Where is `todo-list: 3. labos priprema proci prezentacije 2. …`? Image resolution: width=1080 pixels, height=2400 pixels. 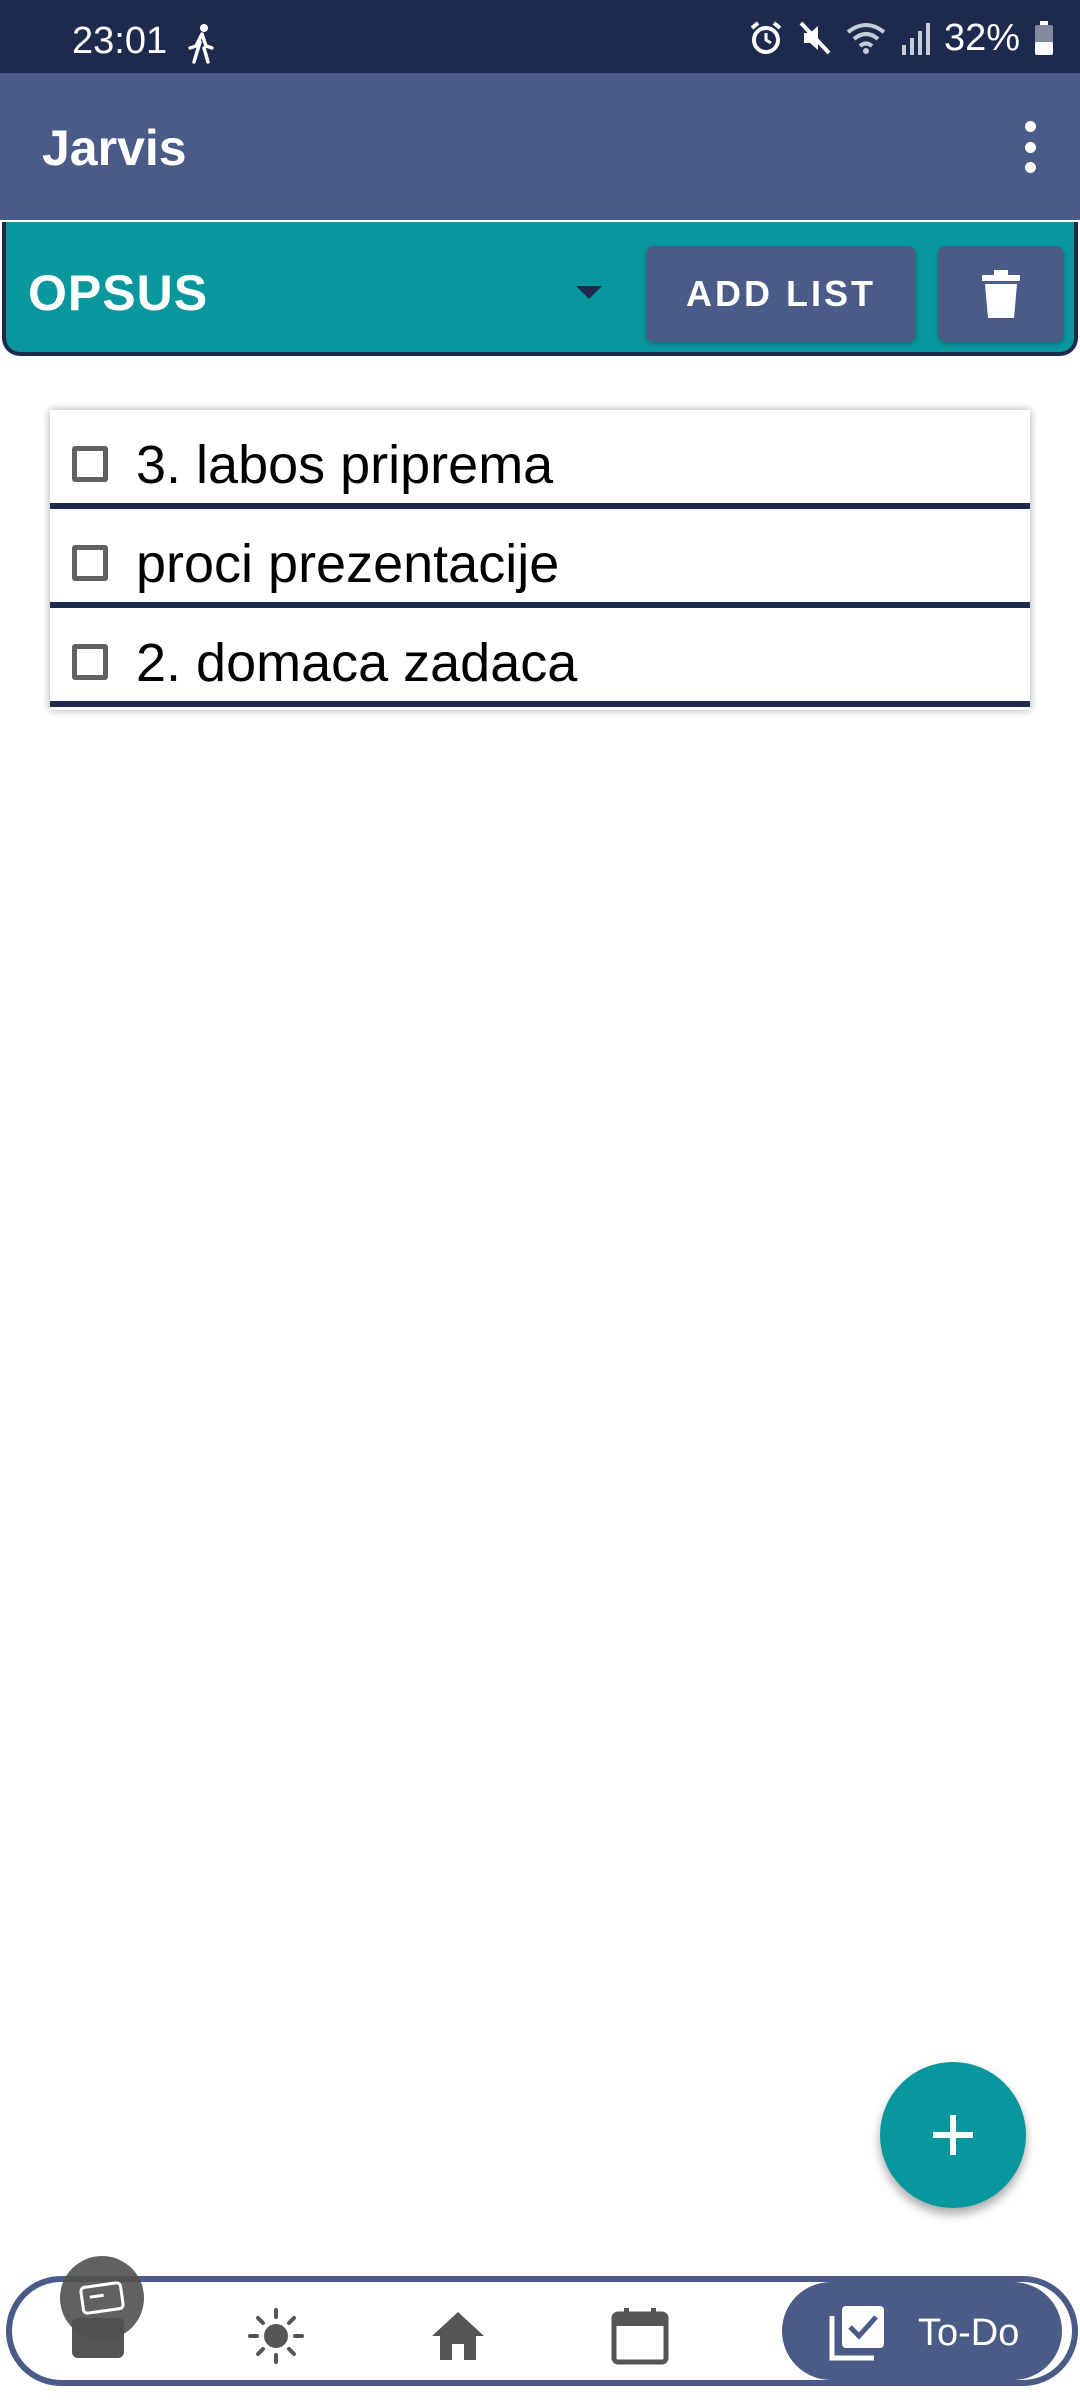
todo-list: 3. labos priprema proci prezentacije 2. … is located at coordinates (540, 560).